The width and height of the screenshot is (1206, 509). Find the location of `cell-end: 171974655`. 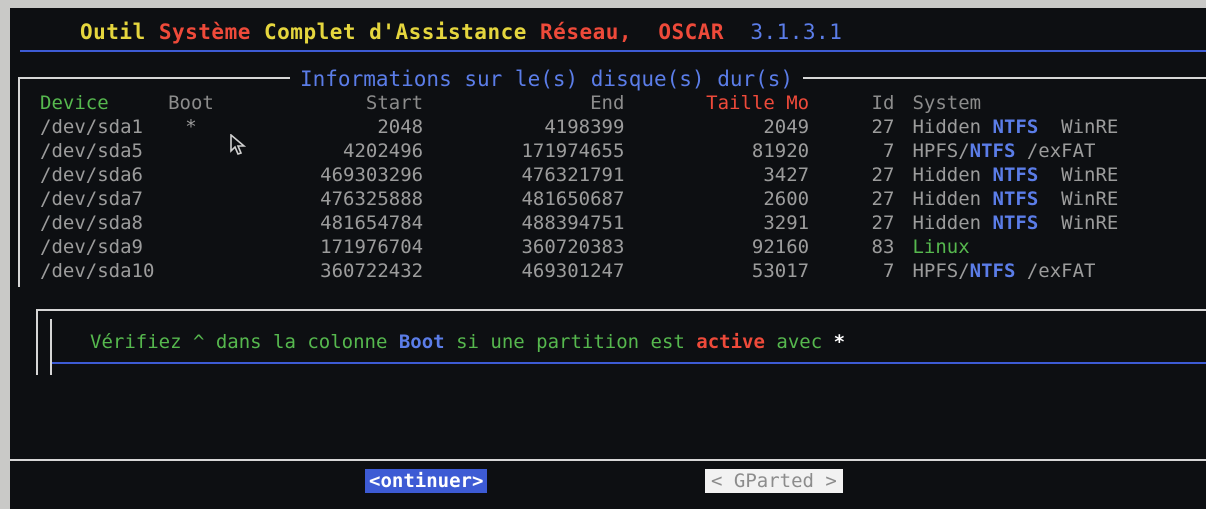

cell-end: 171974655 is located at coordinates (573, 151).